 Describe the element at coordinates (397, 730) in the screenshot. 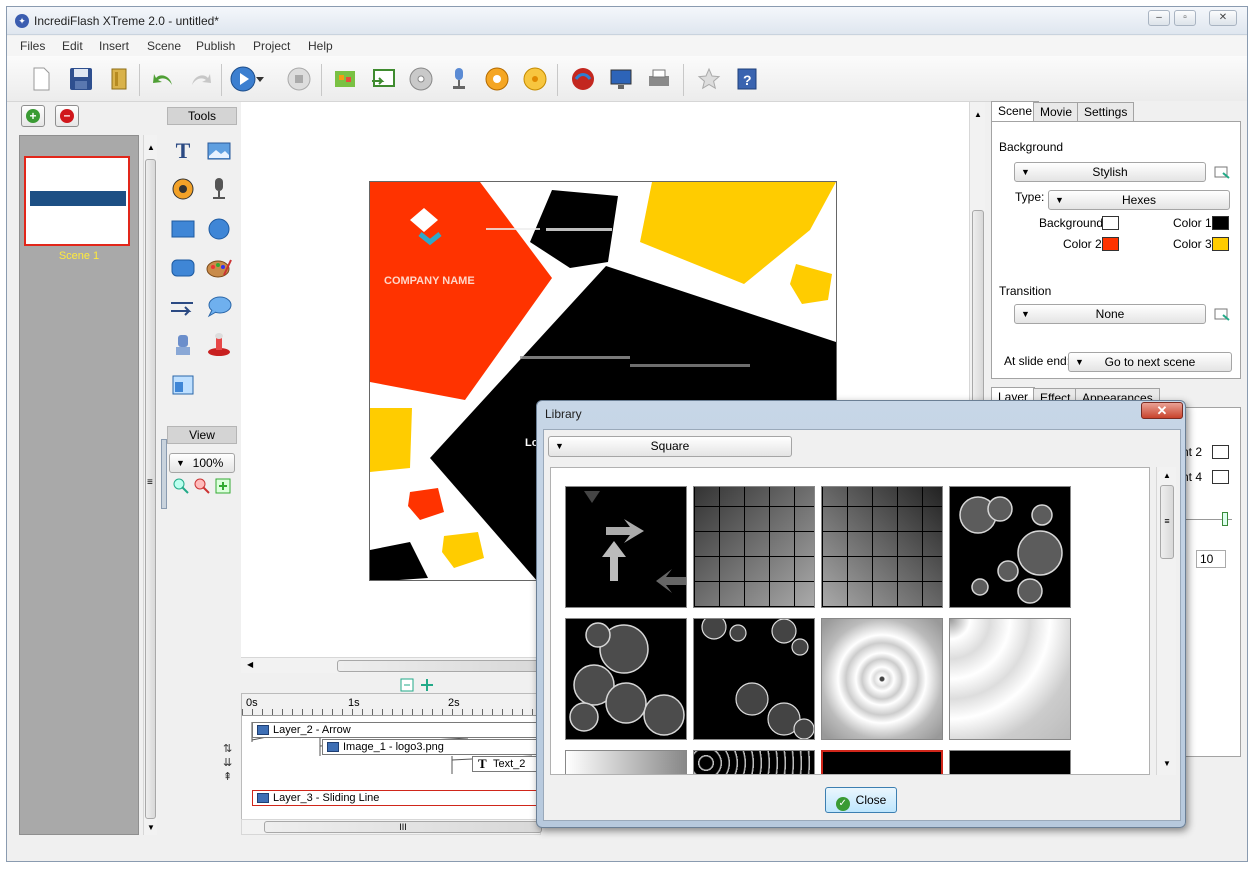

I see `timeline-layer-bar: Layer_2 - Arrow` at that location.